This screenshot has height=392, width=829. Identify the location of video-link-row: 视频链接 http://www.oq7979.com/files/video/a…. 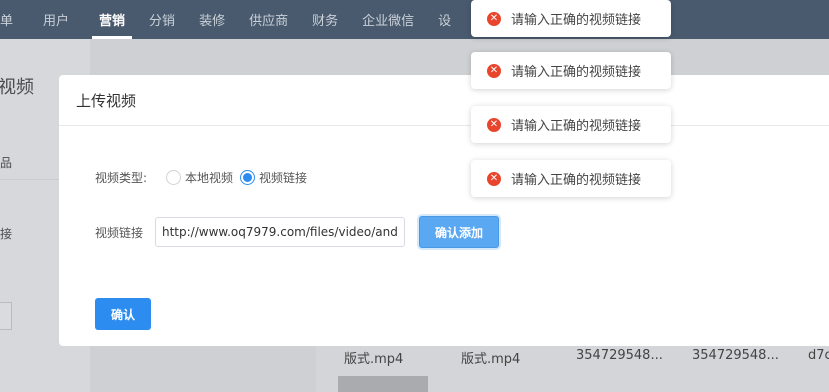
(297, 232).